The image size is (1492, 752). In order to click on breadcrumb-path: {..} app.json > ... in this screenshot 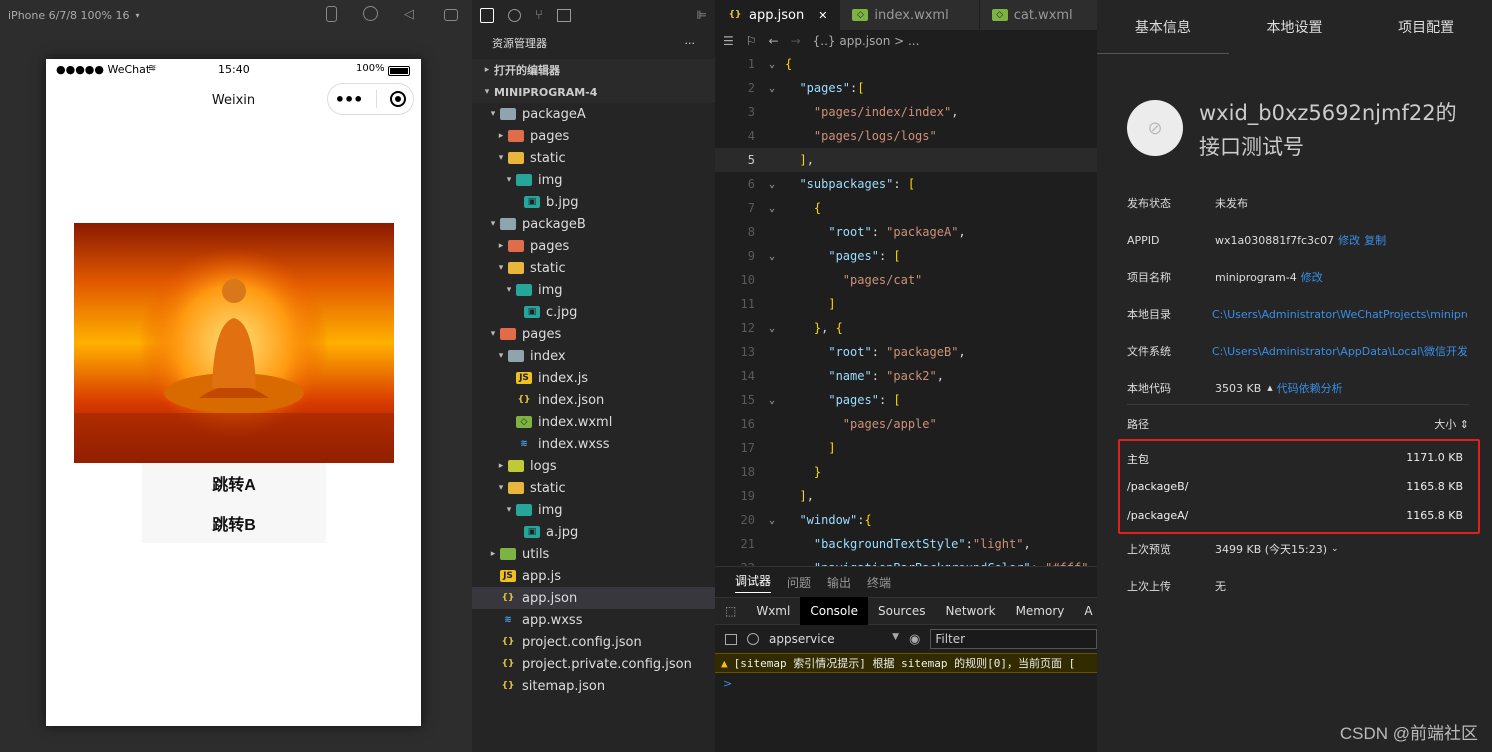, I will do `click(866, 41)`.